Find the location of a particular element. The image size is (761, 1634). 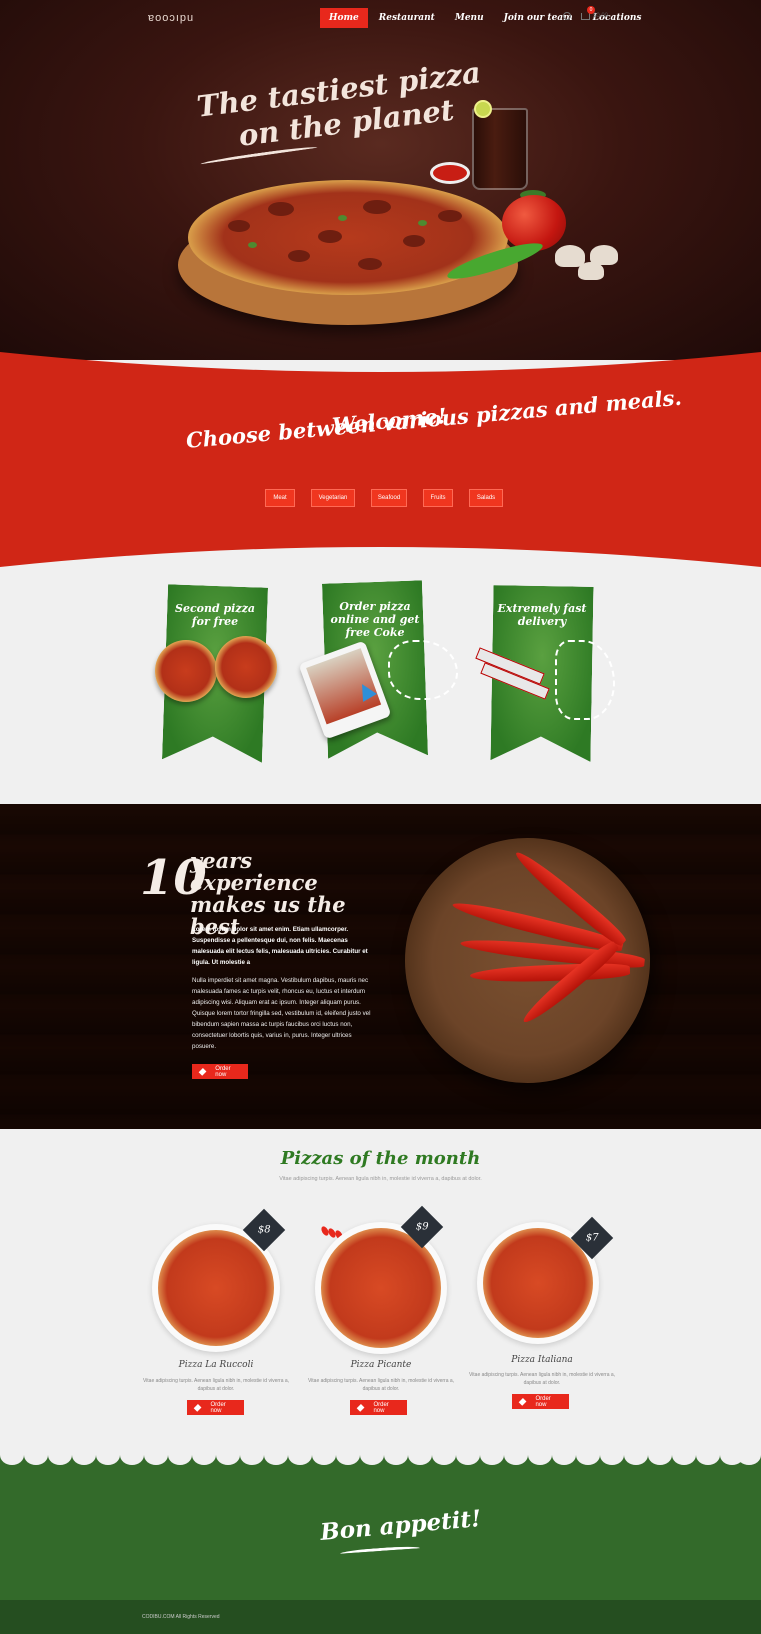

category-salads-button: Salads is located at coordinates (486, 498).